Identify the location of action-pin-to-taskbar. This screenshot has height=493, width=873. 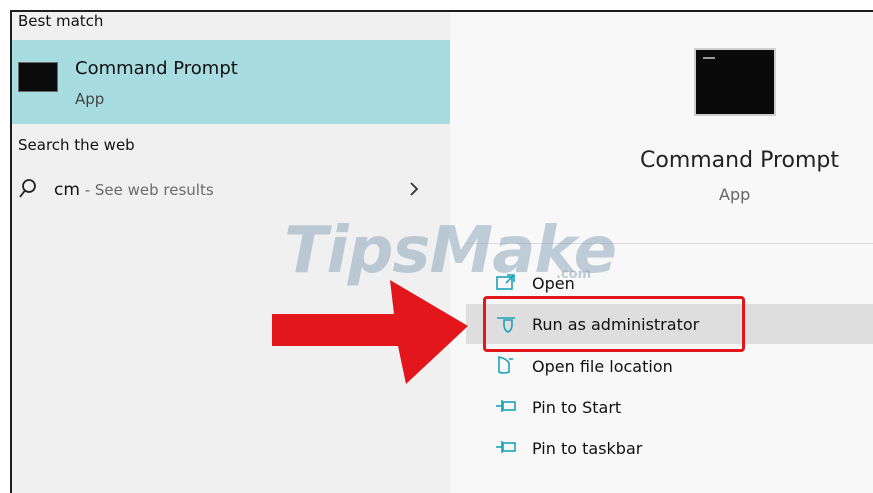
(669, 449).